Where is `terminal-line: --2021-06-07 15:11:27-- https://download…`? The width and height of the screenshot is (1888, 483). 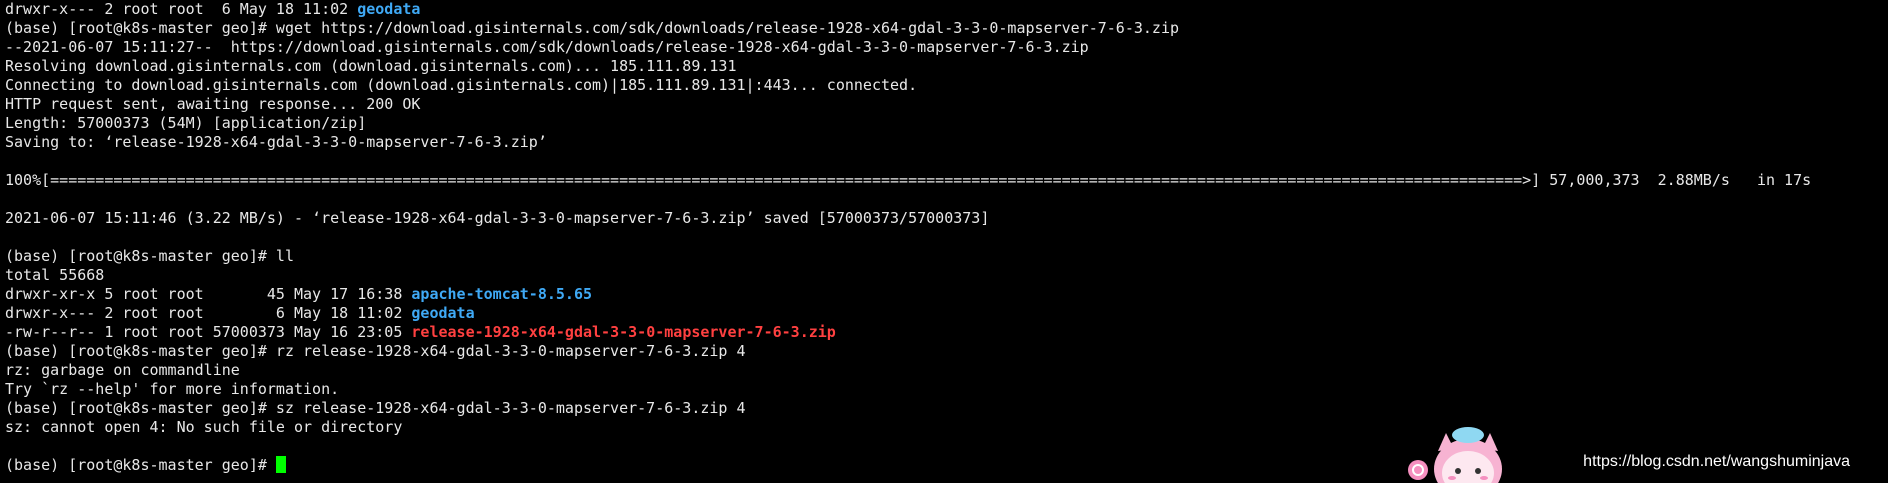
terminal-line: --2021-06-07 15:11:27-- https://download… is located at coordinates (547, 47).